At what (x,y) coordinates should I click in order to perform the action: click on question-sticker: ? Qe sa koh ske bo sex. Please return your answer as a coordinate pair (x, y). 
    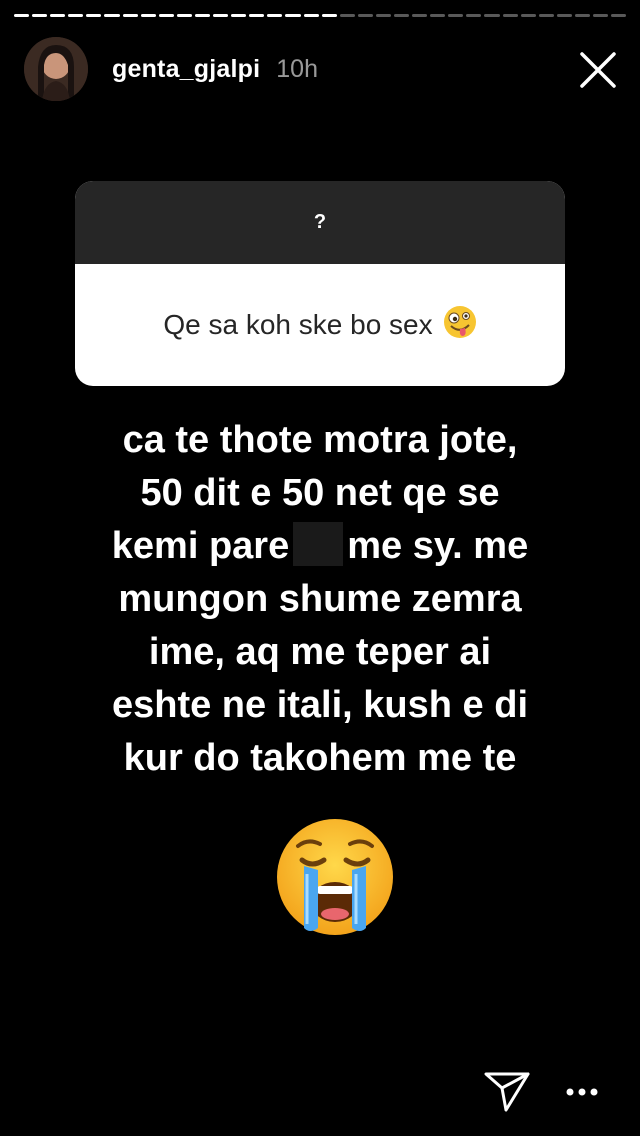
    Looking at the image, I should click on (320, 283).